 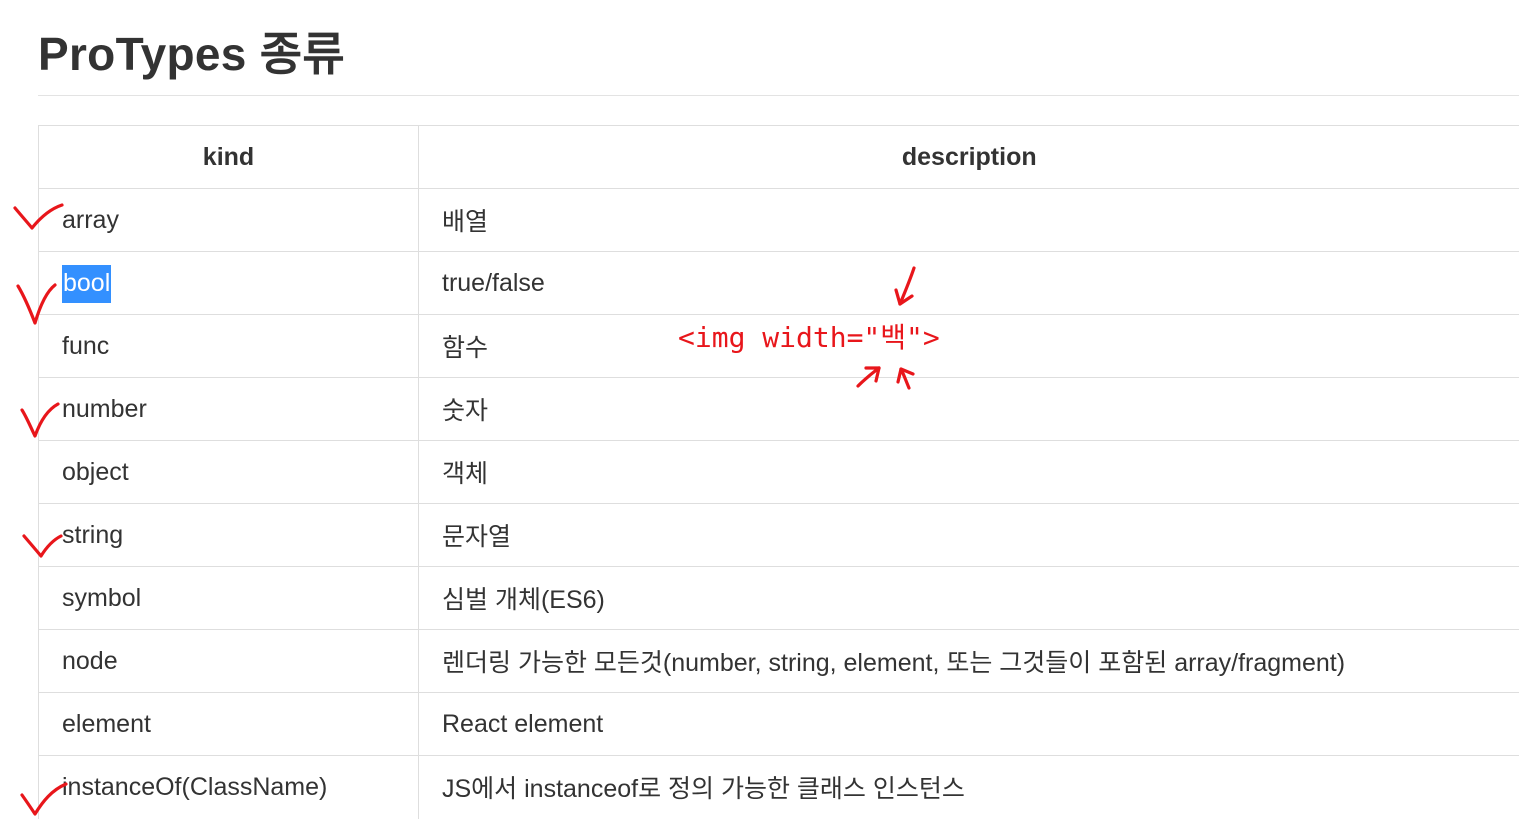 What do you see at coordinates (968, 598) in the screenshot?
I see `description-cell: 심벌 개체(ES6)` at bounding box center [968, 598].